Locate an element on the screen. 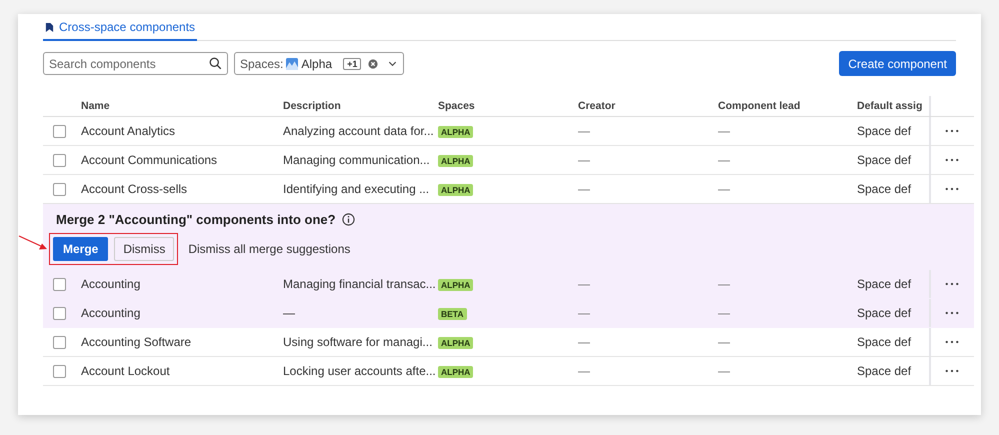 The height and width of the screenshot is (435, 999). column-header: Component lead is located at coordinates (760, 106).